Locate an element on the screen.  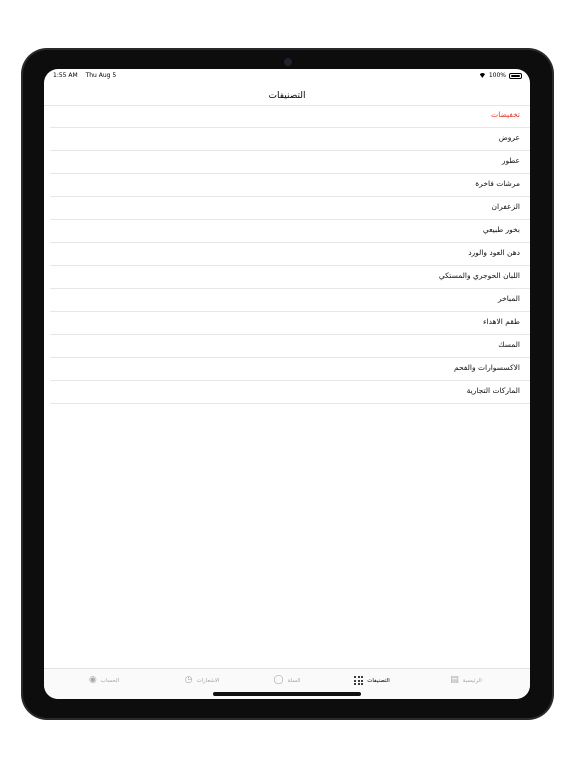
category-item-sale: تخفيضات is located at coordinates (290, 116).